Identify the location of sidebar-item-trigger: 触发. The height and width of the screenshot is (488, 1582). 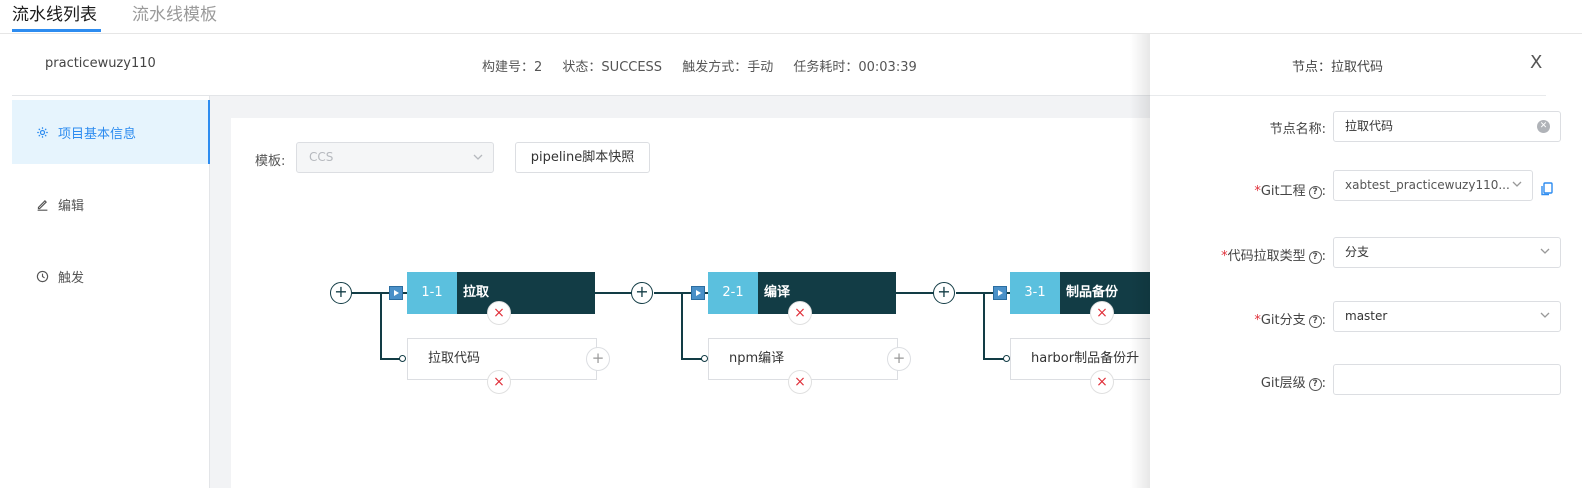
(111, 276).